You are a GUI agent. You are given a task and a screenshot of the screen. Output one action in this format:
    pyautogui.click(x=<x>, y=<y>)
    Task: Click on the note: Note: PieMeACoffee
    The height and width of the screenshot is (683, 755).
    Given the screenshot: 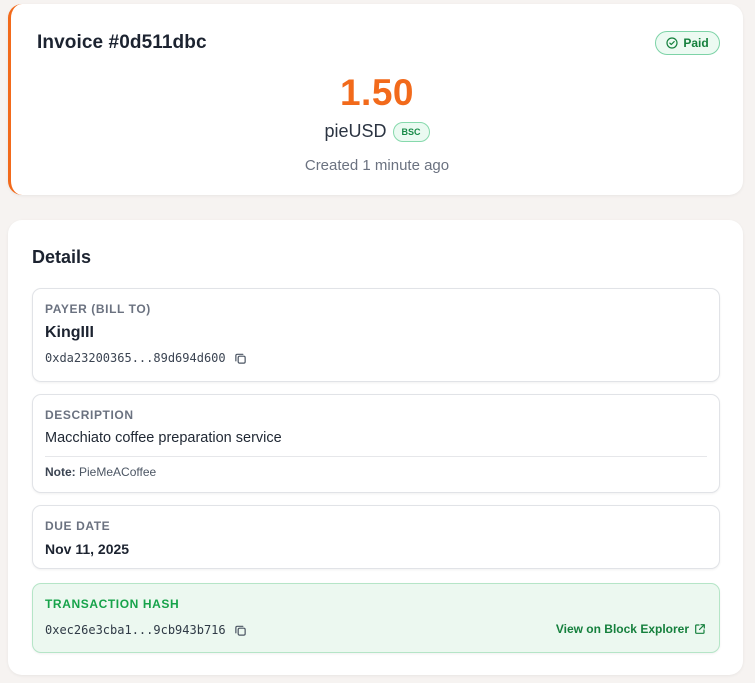 What is the action you would take?
    pyautogui.click(x=100, y=472)
    